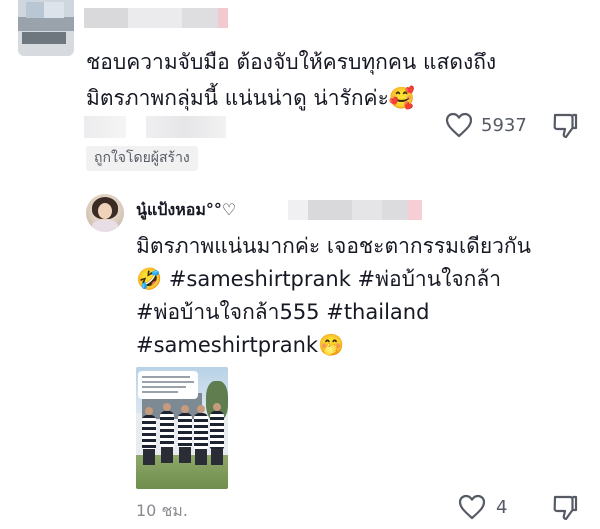 The width and height of the screenshot is (600, 529). What do you see at coordinates (240, 345) in the screenshot?
I see `reply-text-line: #sameshirtprank🤭` at bounding box center [240, 345].